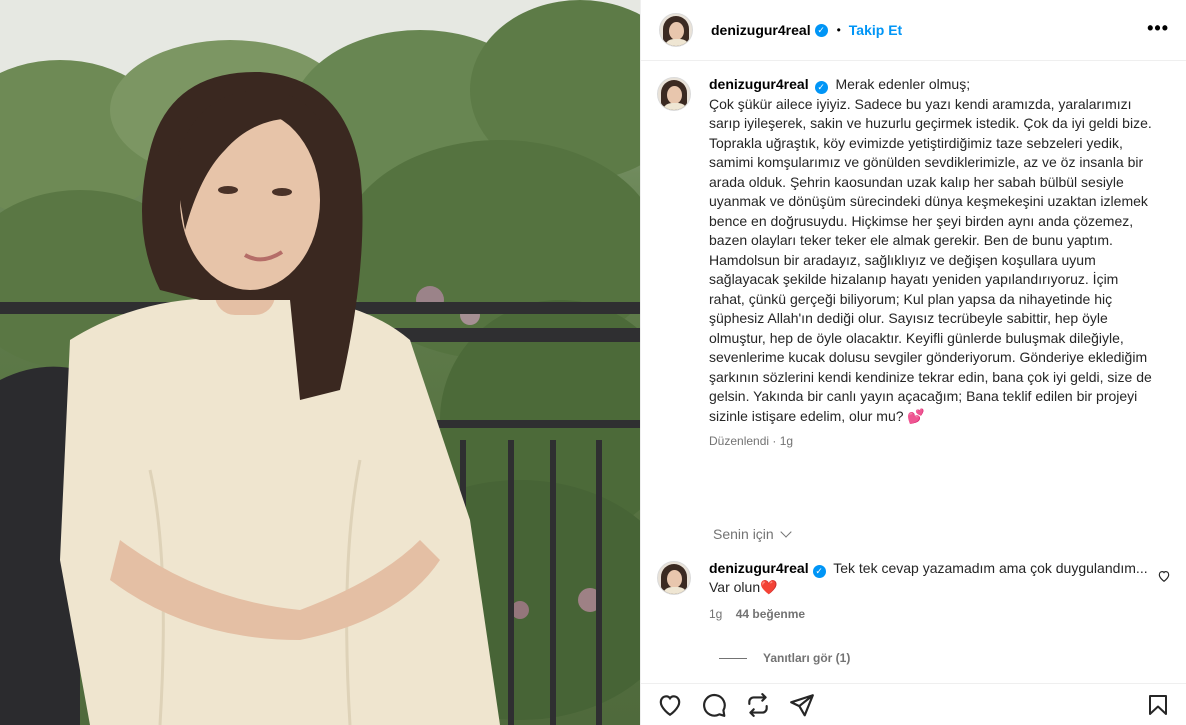 The image size is (1186, 725). What do you see at coordinates (913, 30) in the screenshot?
I see `post-header: denizugur4real ✓ • Takip Et •••` at bounding box center [913, 30].